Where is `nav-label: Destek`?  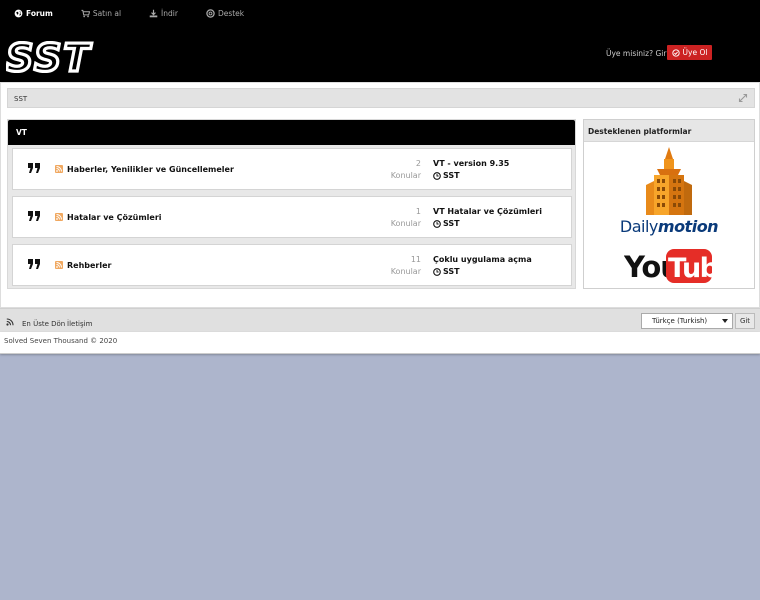 nav-label: Destek is located at coordinates (231, 13).